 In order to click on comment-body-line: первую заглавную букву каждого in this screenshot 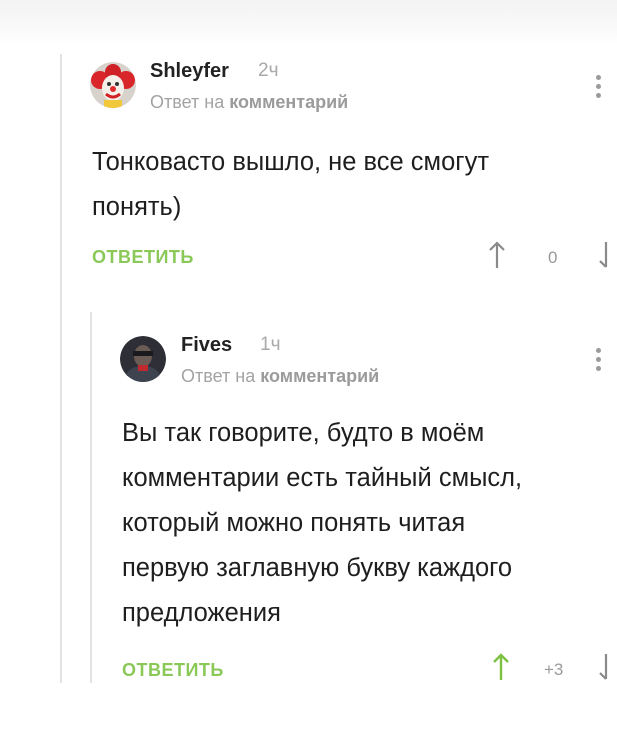, I will do `click(317, 568)`.